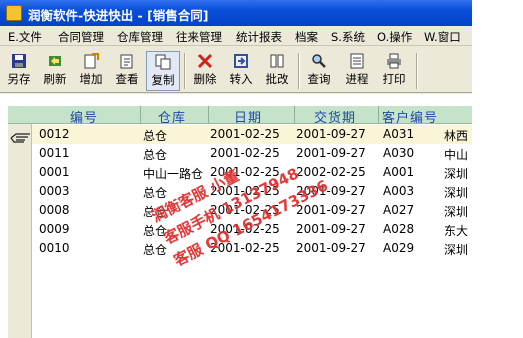  Describe the element at coordinates (118, 15) in the screenshot. I see `window-title: 润衡软件-快进快出 - [销售合同]` at that location.